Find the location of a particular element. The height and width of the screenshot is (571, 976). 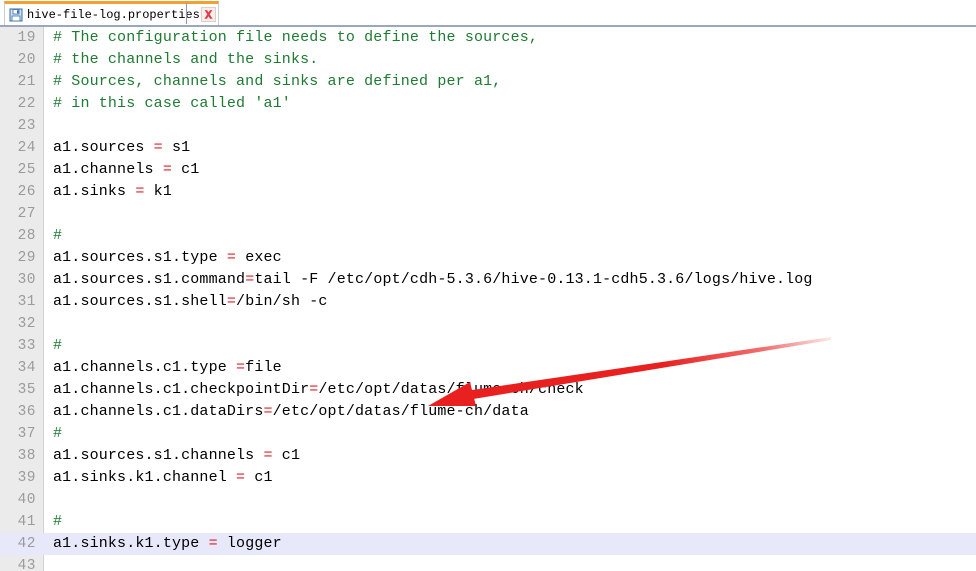

property-value: s1 is located at coordinates (176, 147).